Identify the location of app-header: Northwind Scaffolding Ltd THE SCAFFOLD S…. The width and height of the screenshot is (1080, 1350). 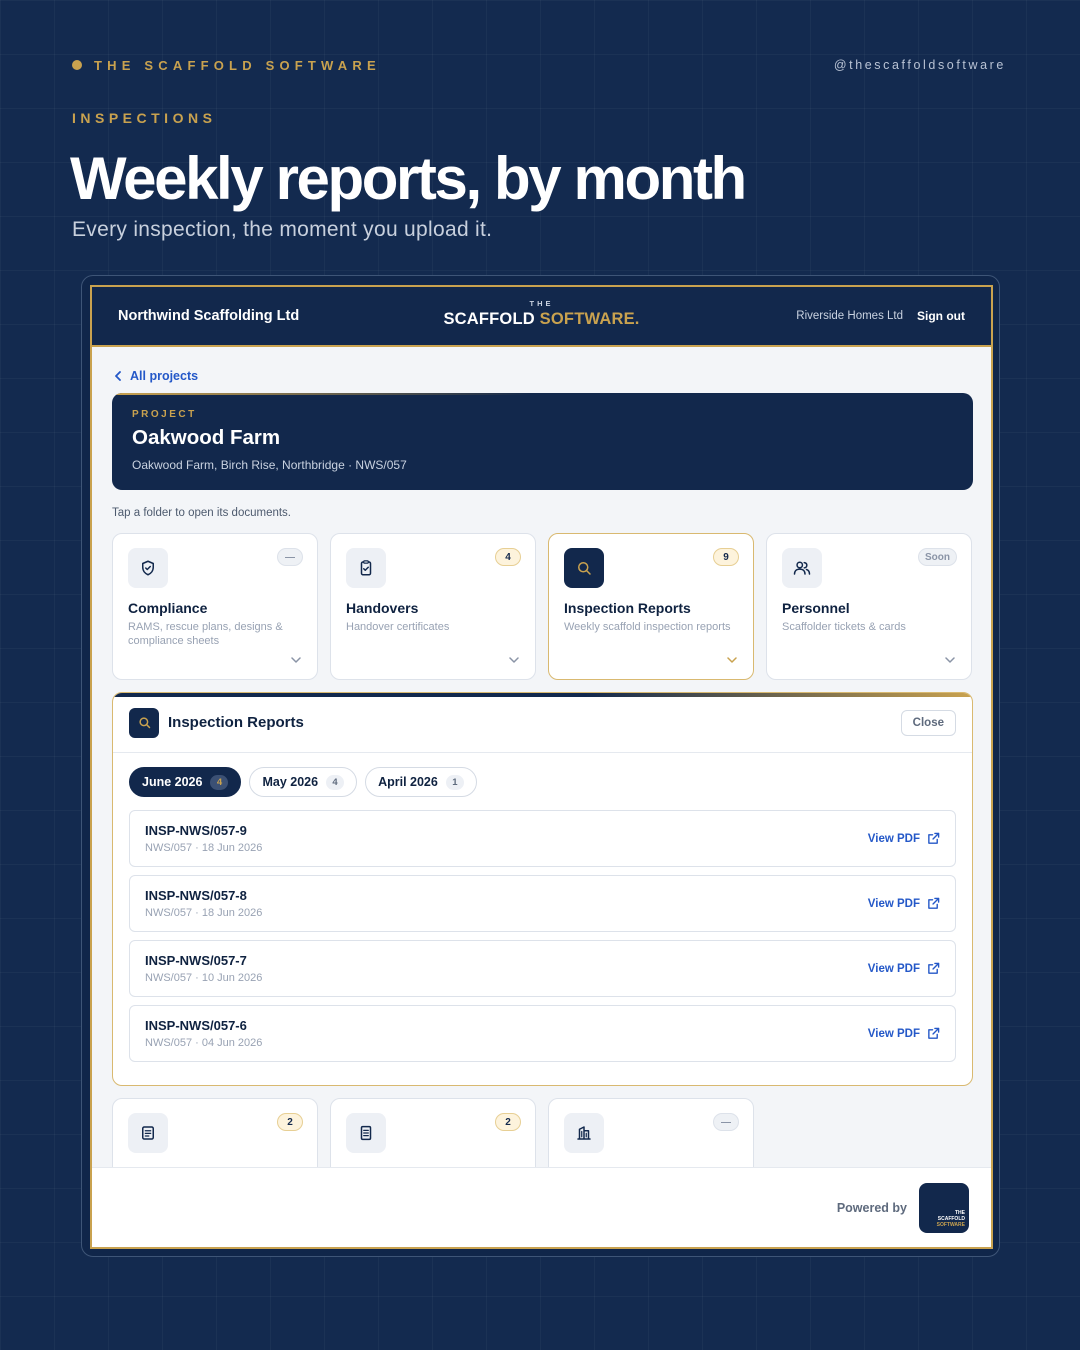
(541, 317).